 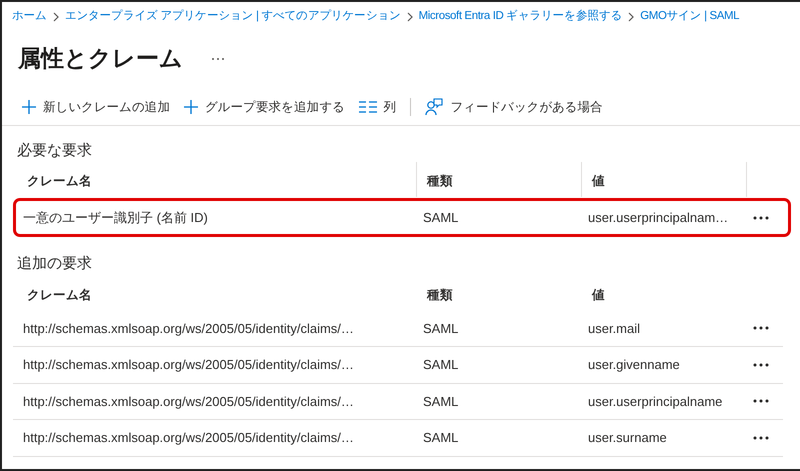 I want to click on breadcrumb-link: エンタープライズ アプリケーション | すべてのアプリケーション, so click(x=232, y=17).